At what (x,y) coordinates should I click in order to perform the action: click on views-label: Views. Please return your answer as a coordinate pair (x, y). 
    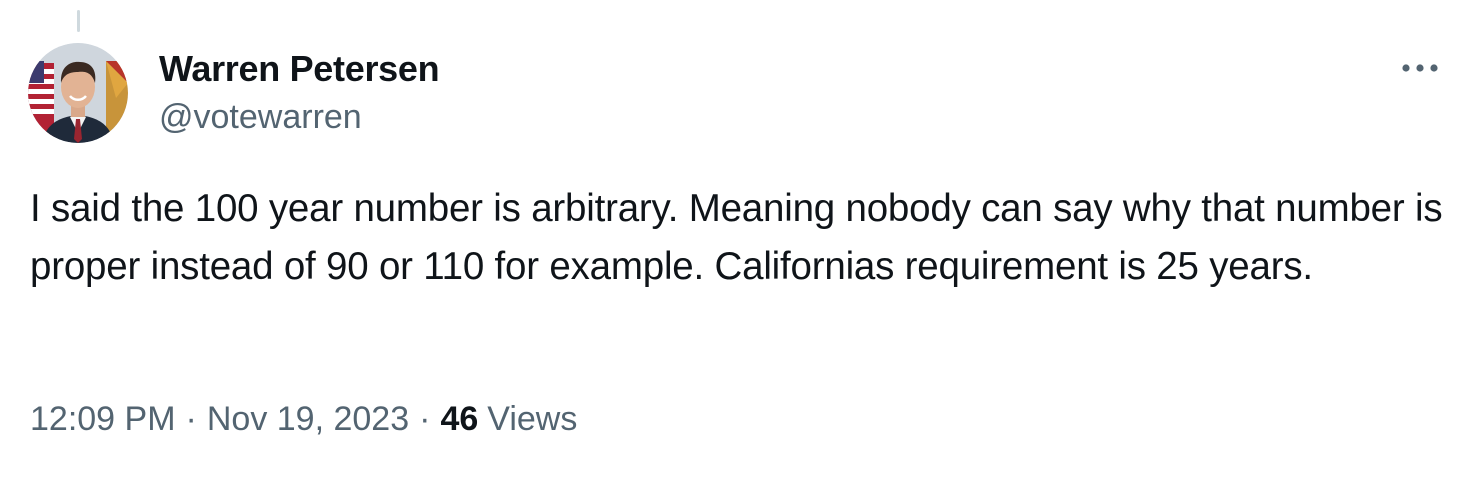
    Looking at the image, I should click on (532, 419).